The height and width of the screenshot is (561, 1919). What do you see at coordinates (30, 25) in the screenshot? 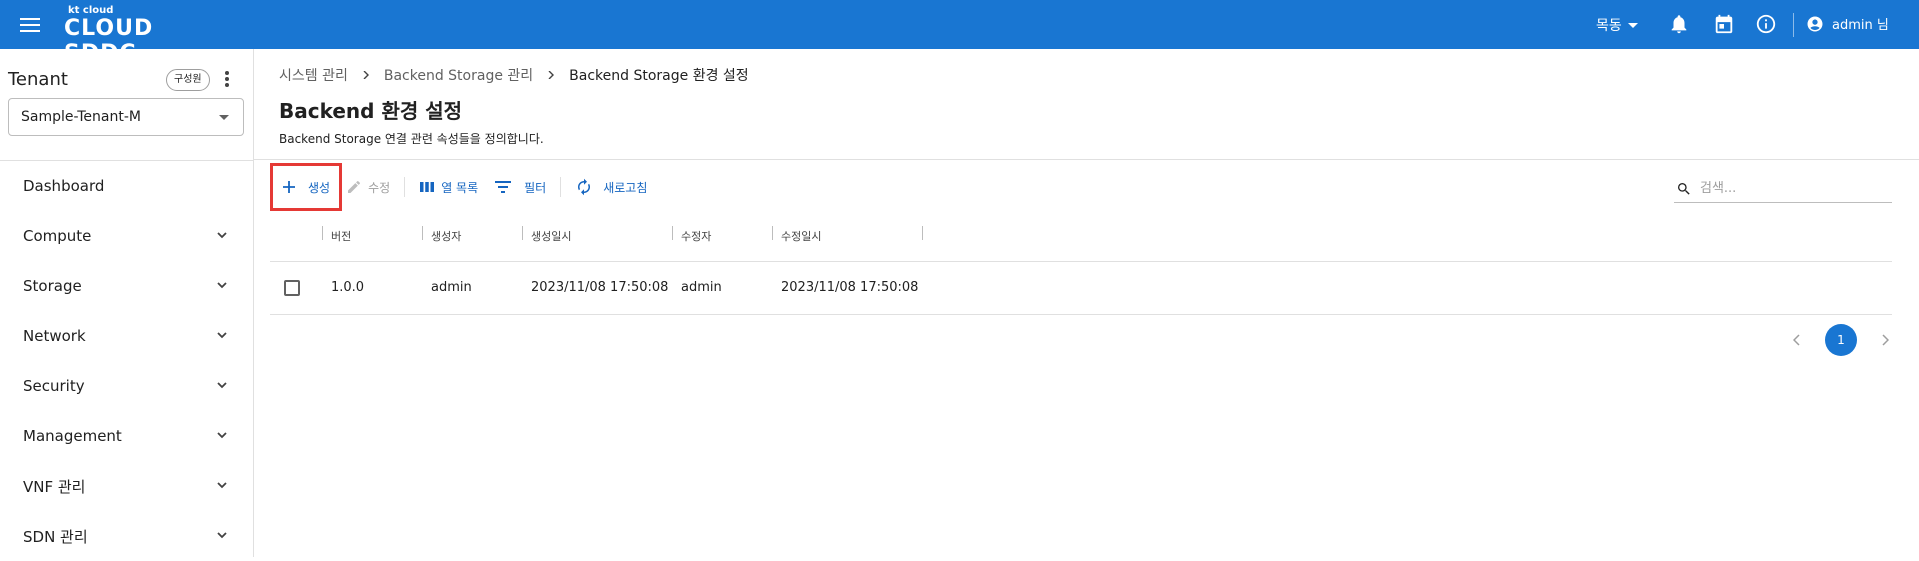
I see `menu-icon` at bounding box center [30, 25].